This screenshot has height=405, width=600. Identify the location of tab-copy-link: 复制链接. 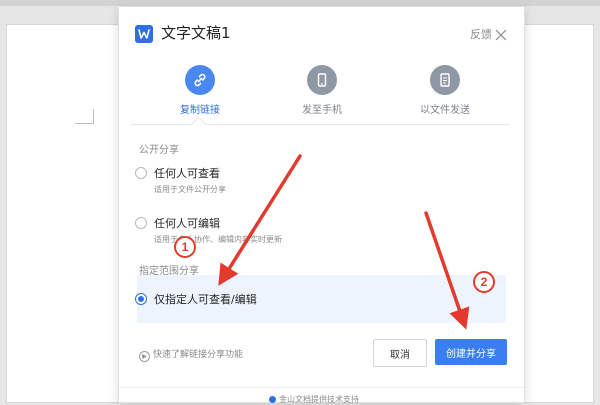
(200, 90).